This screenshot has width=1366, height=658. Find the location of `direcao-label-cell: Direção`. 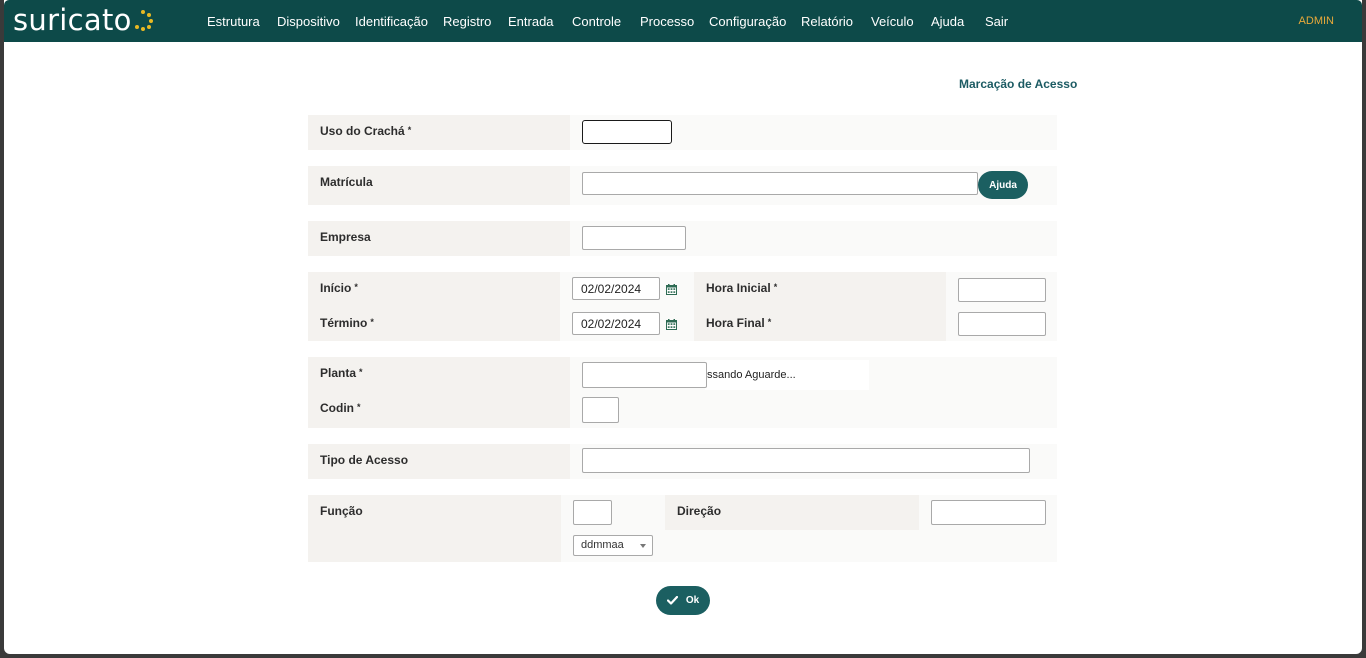

direcao-label-cell: Direção is located at coordinates (792, 512).